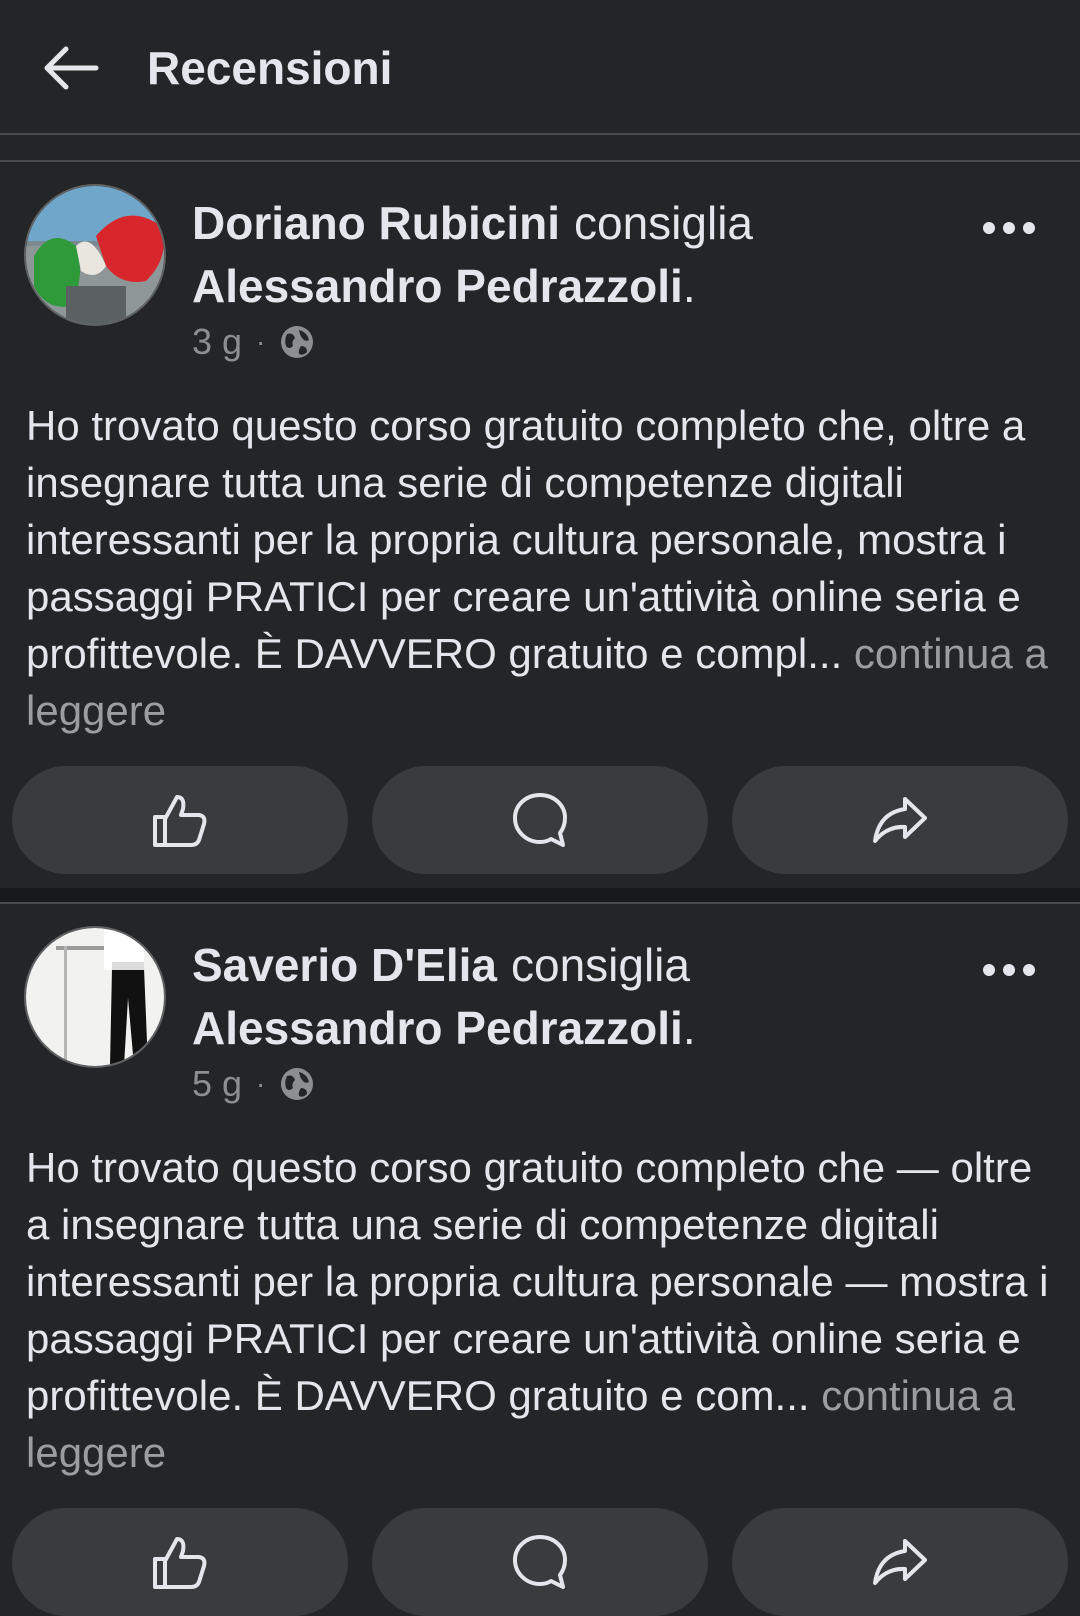  I want to click on arrow-left-icon, so click(71, 68).